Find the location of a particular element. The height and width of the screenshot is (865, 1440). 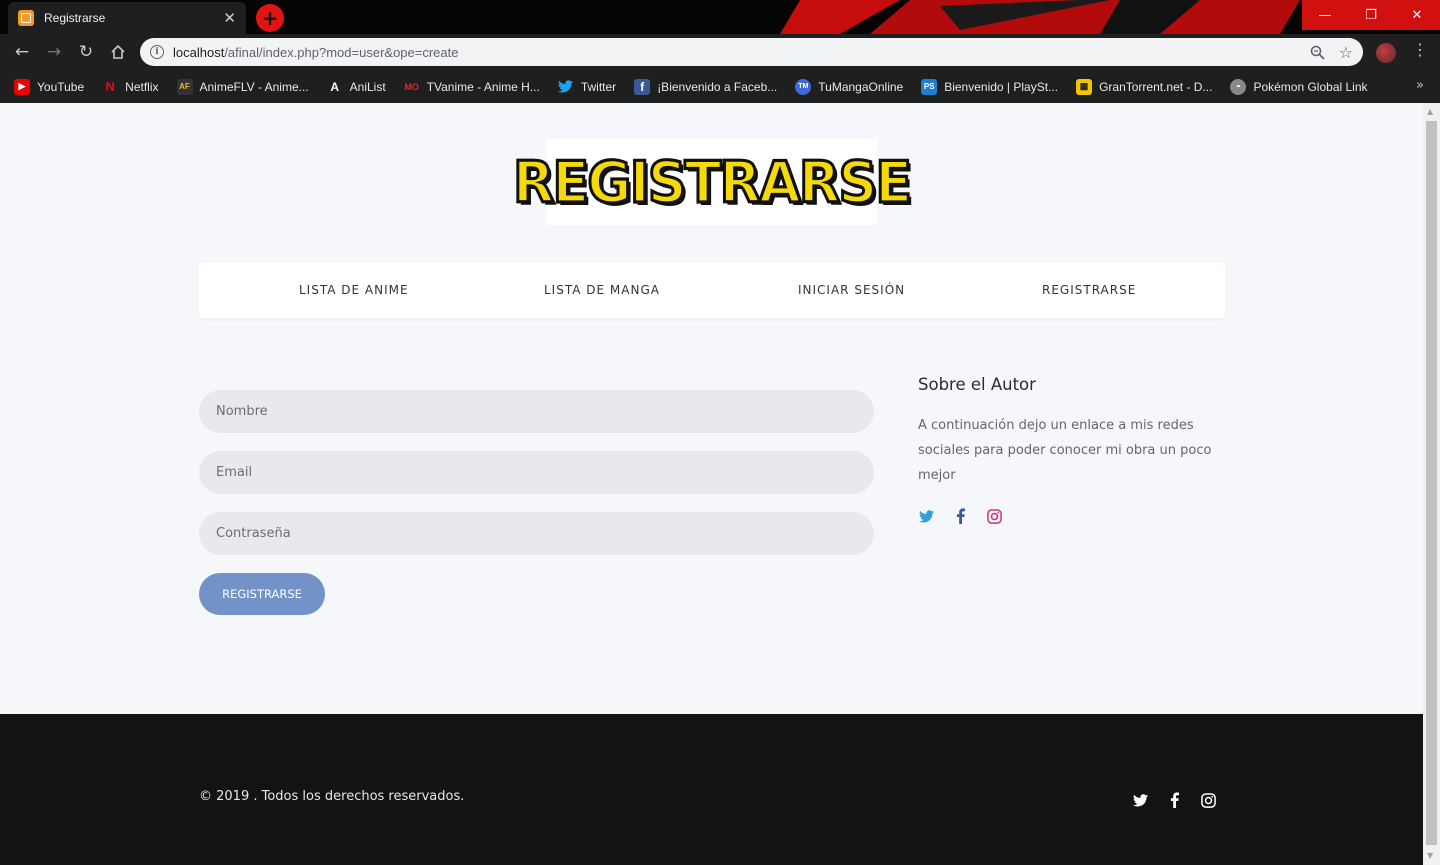

bookmark-youtube: ▶ YouTube is located at coordinates (49, 86).